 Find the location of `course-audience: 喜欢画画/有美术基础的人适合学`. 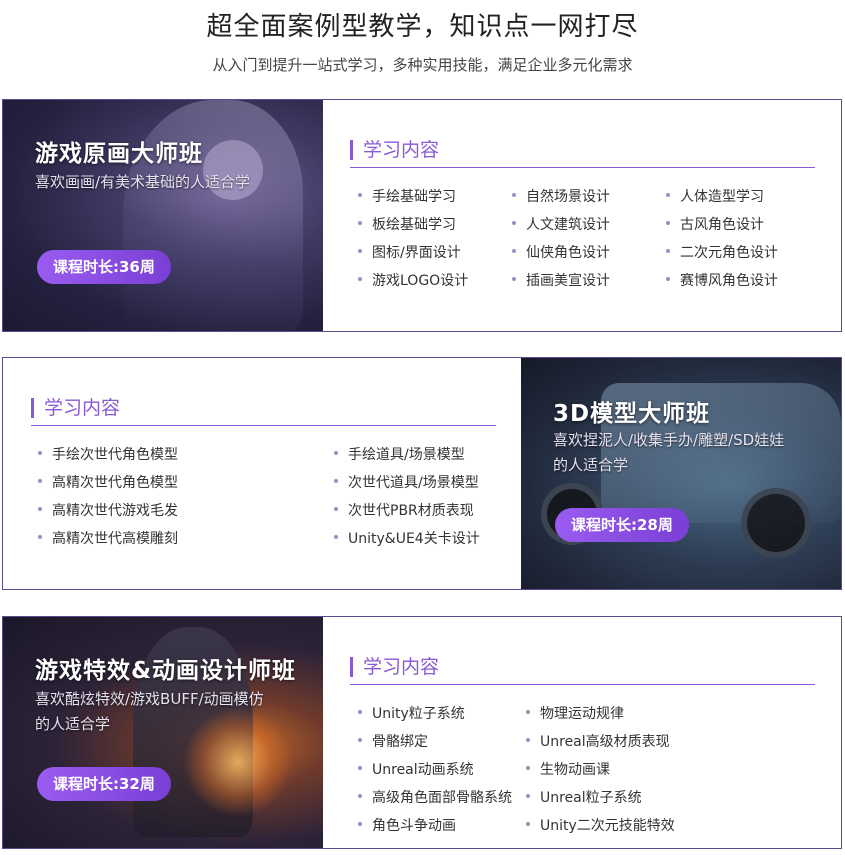

course-audience: 喜欢画画/有美术基础的人适合学 is located at coordinates (142, 182).